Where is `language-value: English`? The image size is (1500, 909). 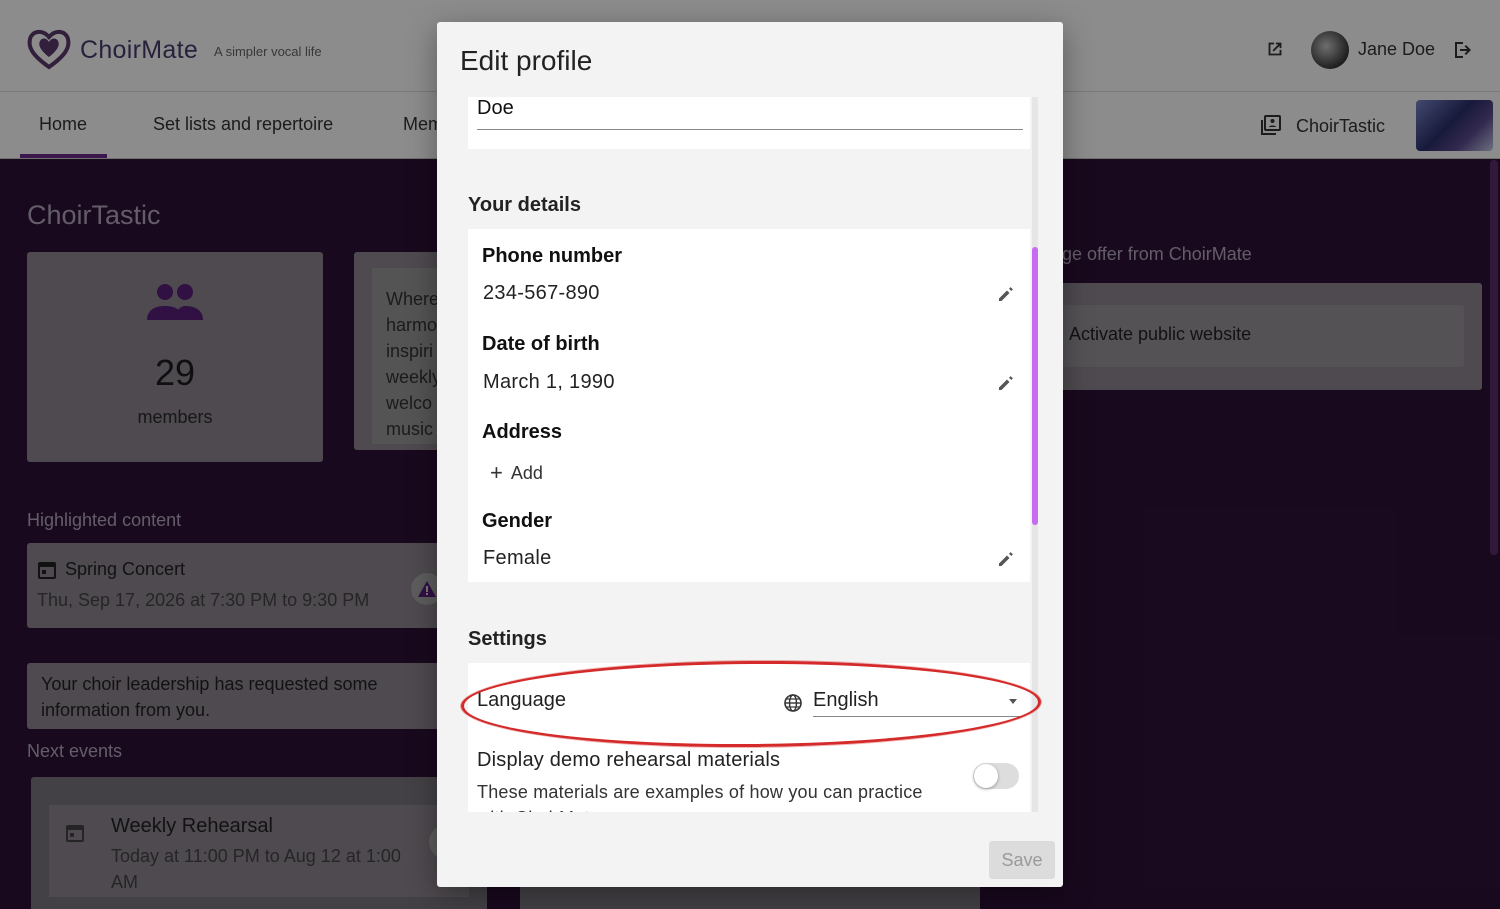
language-value: English is located at coordinates (846, 700).